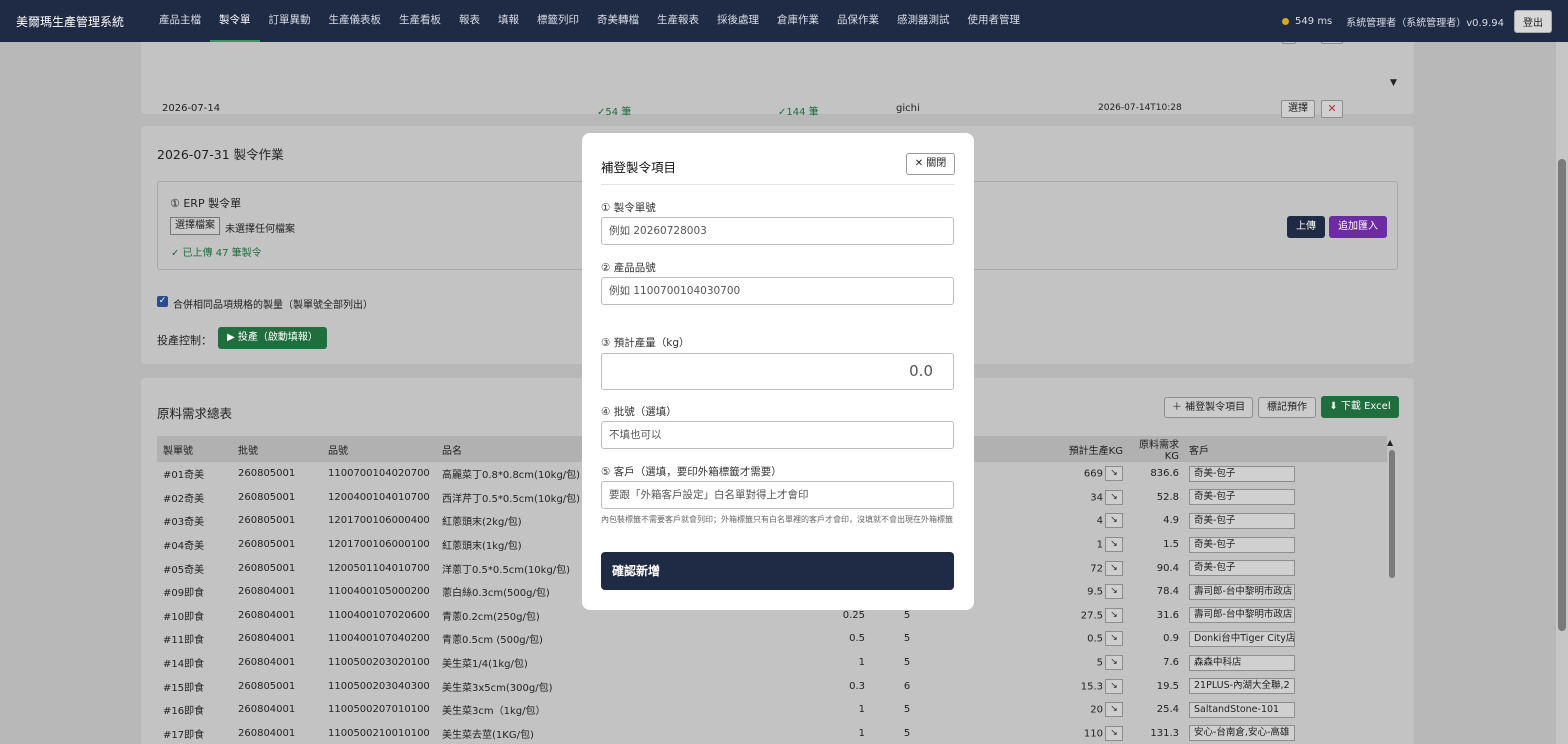 Image resolution: width=1568 pixels, height=744 pixels. I want to click on batch-label: ④ 批號（選填）, so click(639, 412).